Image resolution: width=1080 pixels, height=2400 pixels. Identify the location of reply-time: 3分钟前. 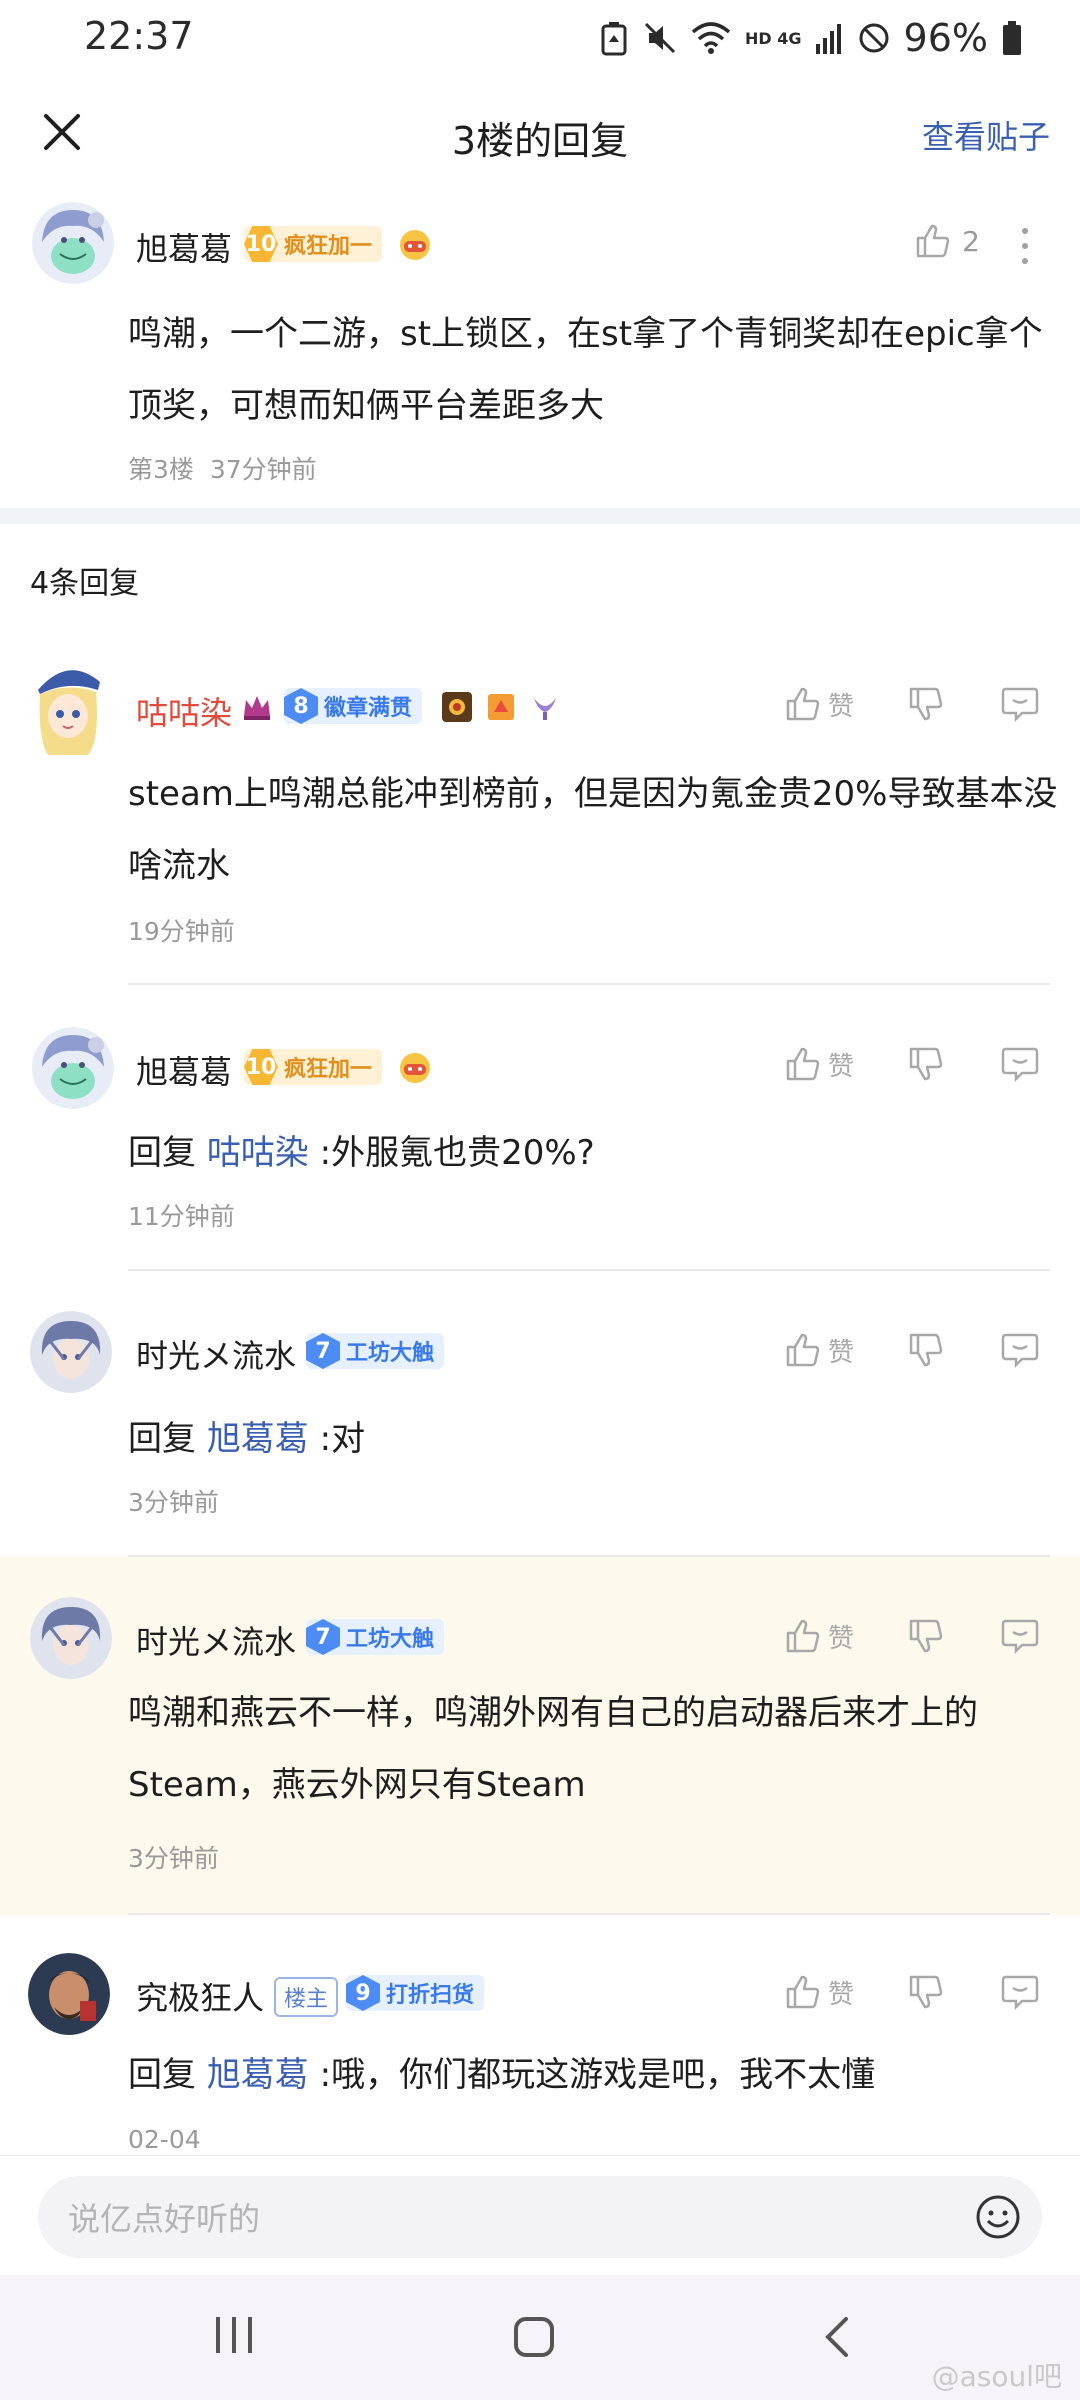
(173, 1502).